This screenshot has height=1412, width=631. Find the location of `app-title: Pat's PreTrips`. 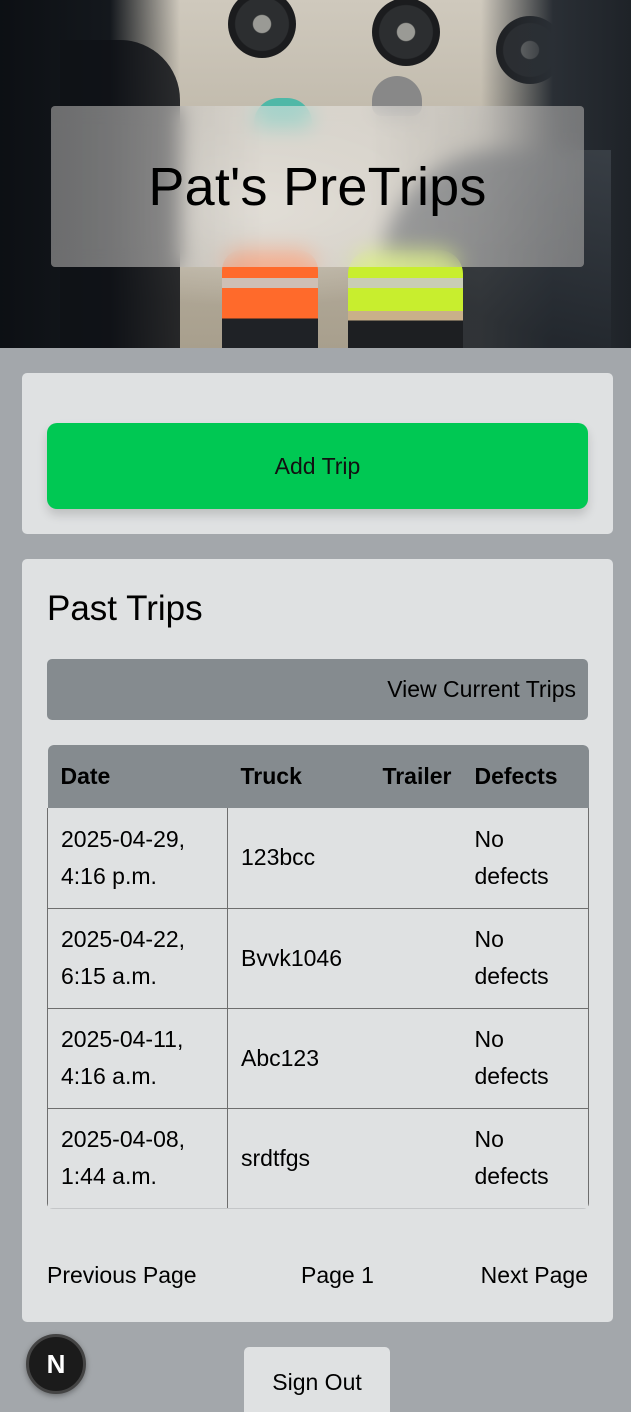

app-title: Pat's PreTrips is located at coordinates (317, 186).